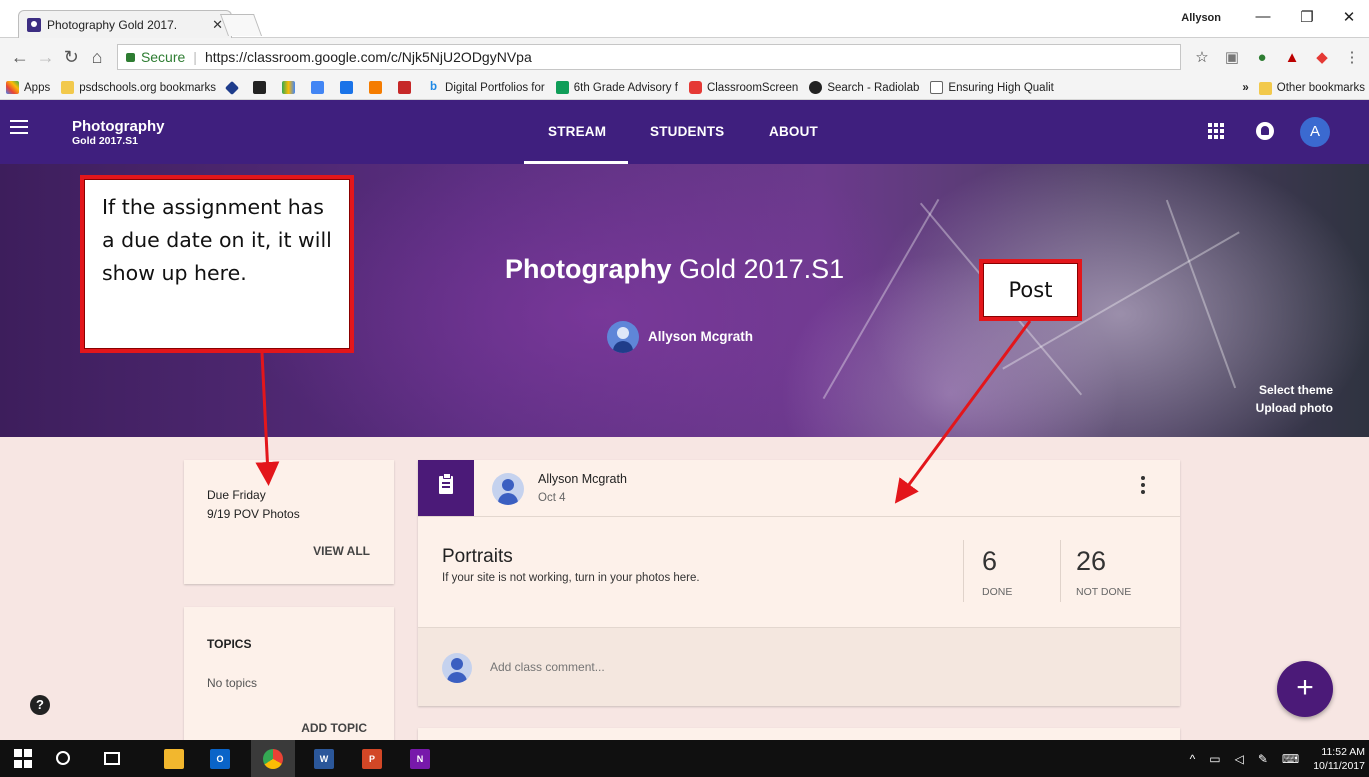 Image resolution: width=1369 pixels, height=777 pixels. I want to click on search-icon, so click(63, 758).